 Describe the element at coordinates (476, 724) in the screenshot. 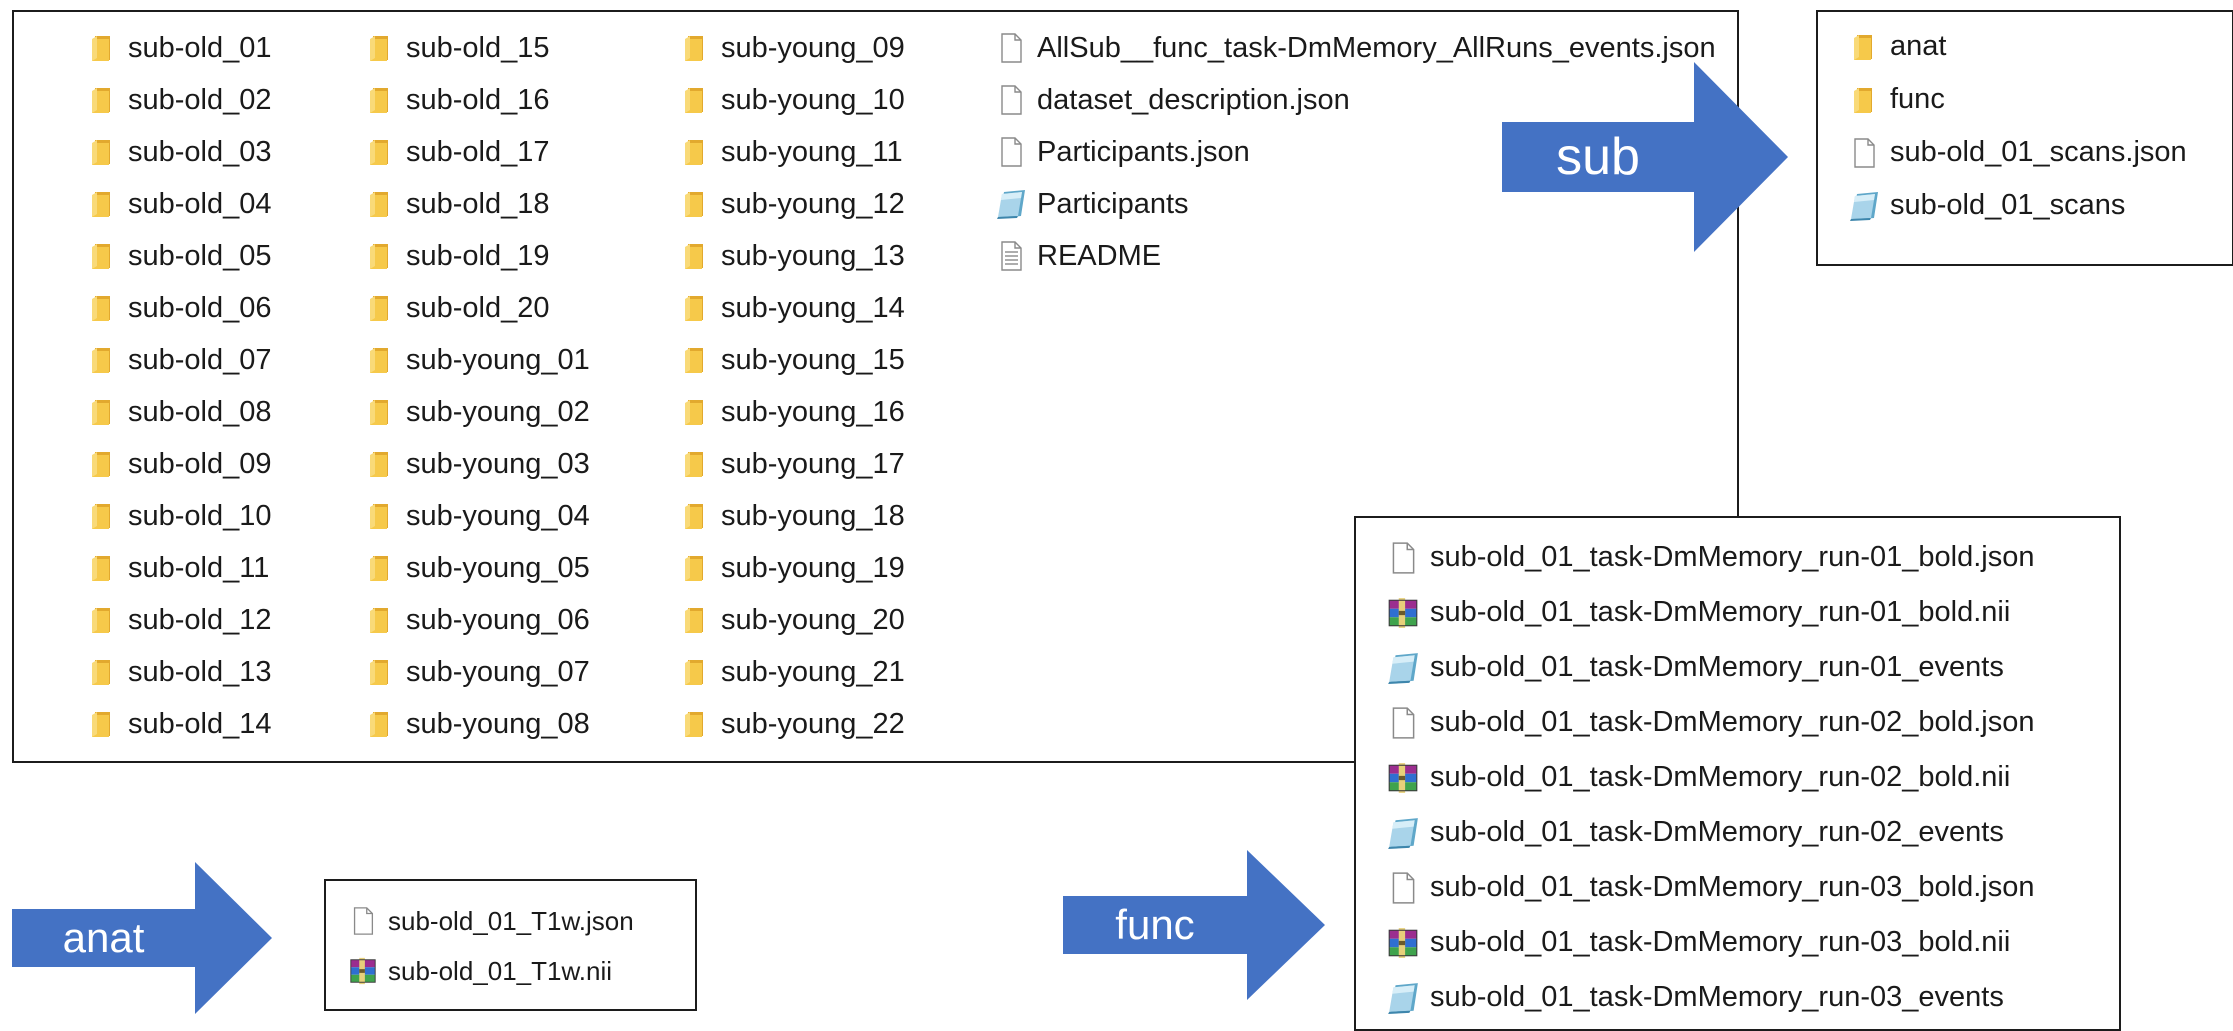

I see `folder-item: sub-young_08` at that location.